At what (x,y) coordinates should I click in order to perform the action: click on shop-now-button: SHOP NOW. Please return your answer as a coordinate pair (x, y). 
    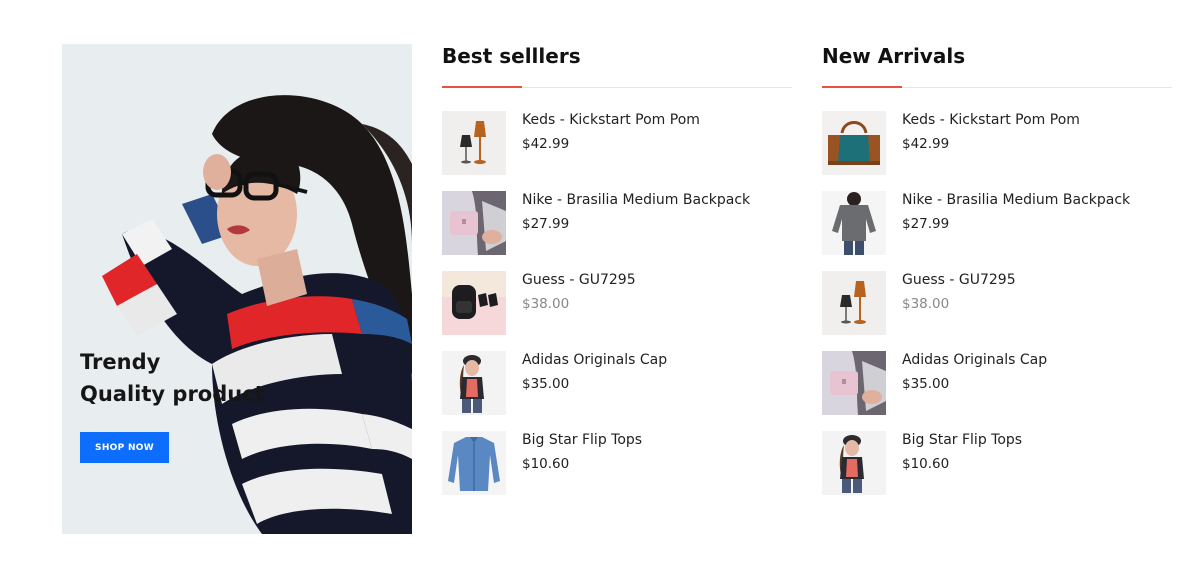
    Looking at the image, I should click on (124, 447).